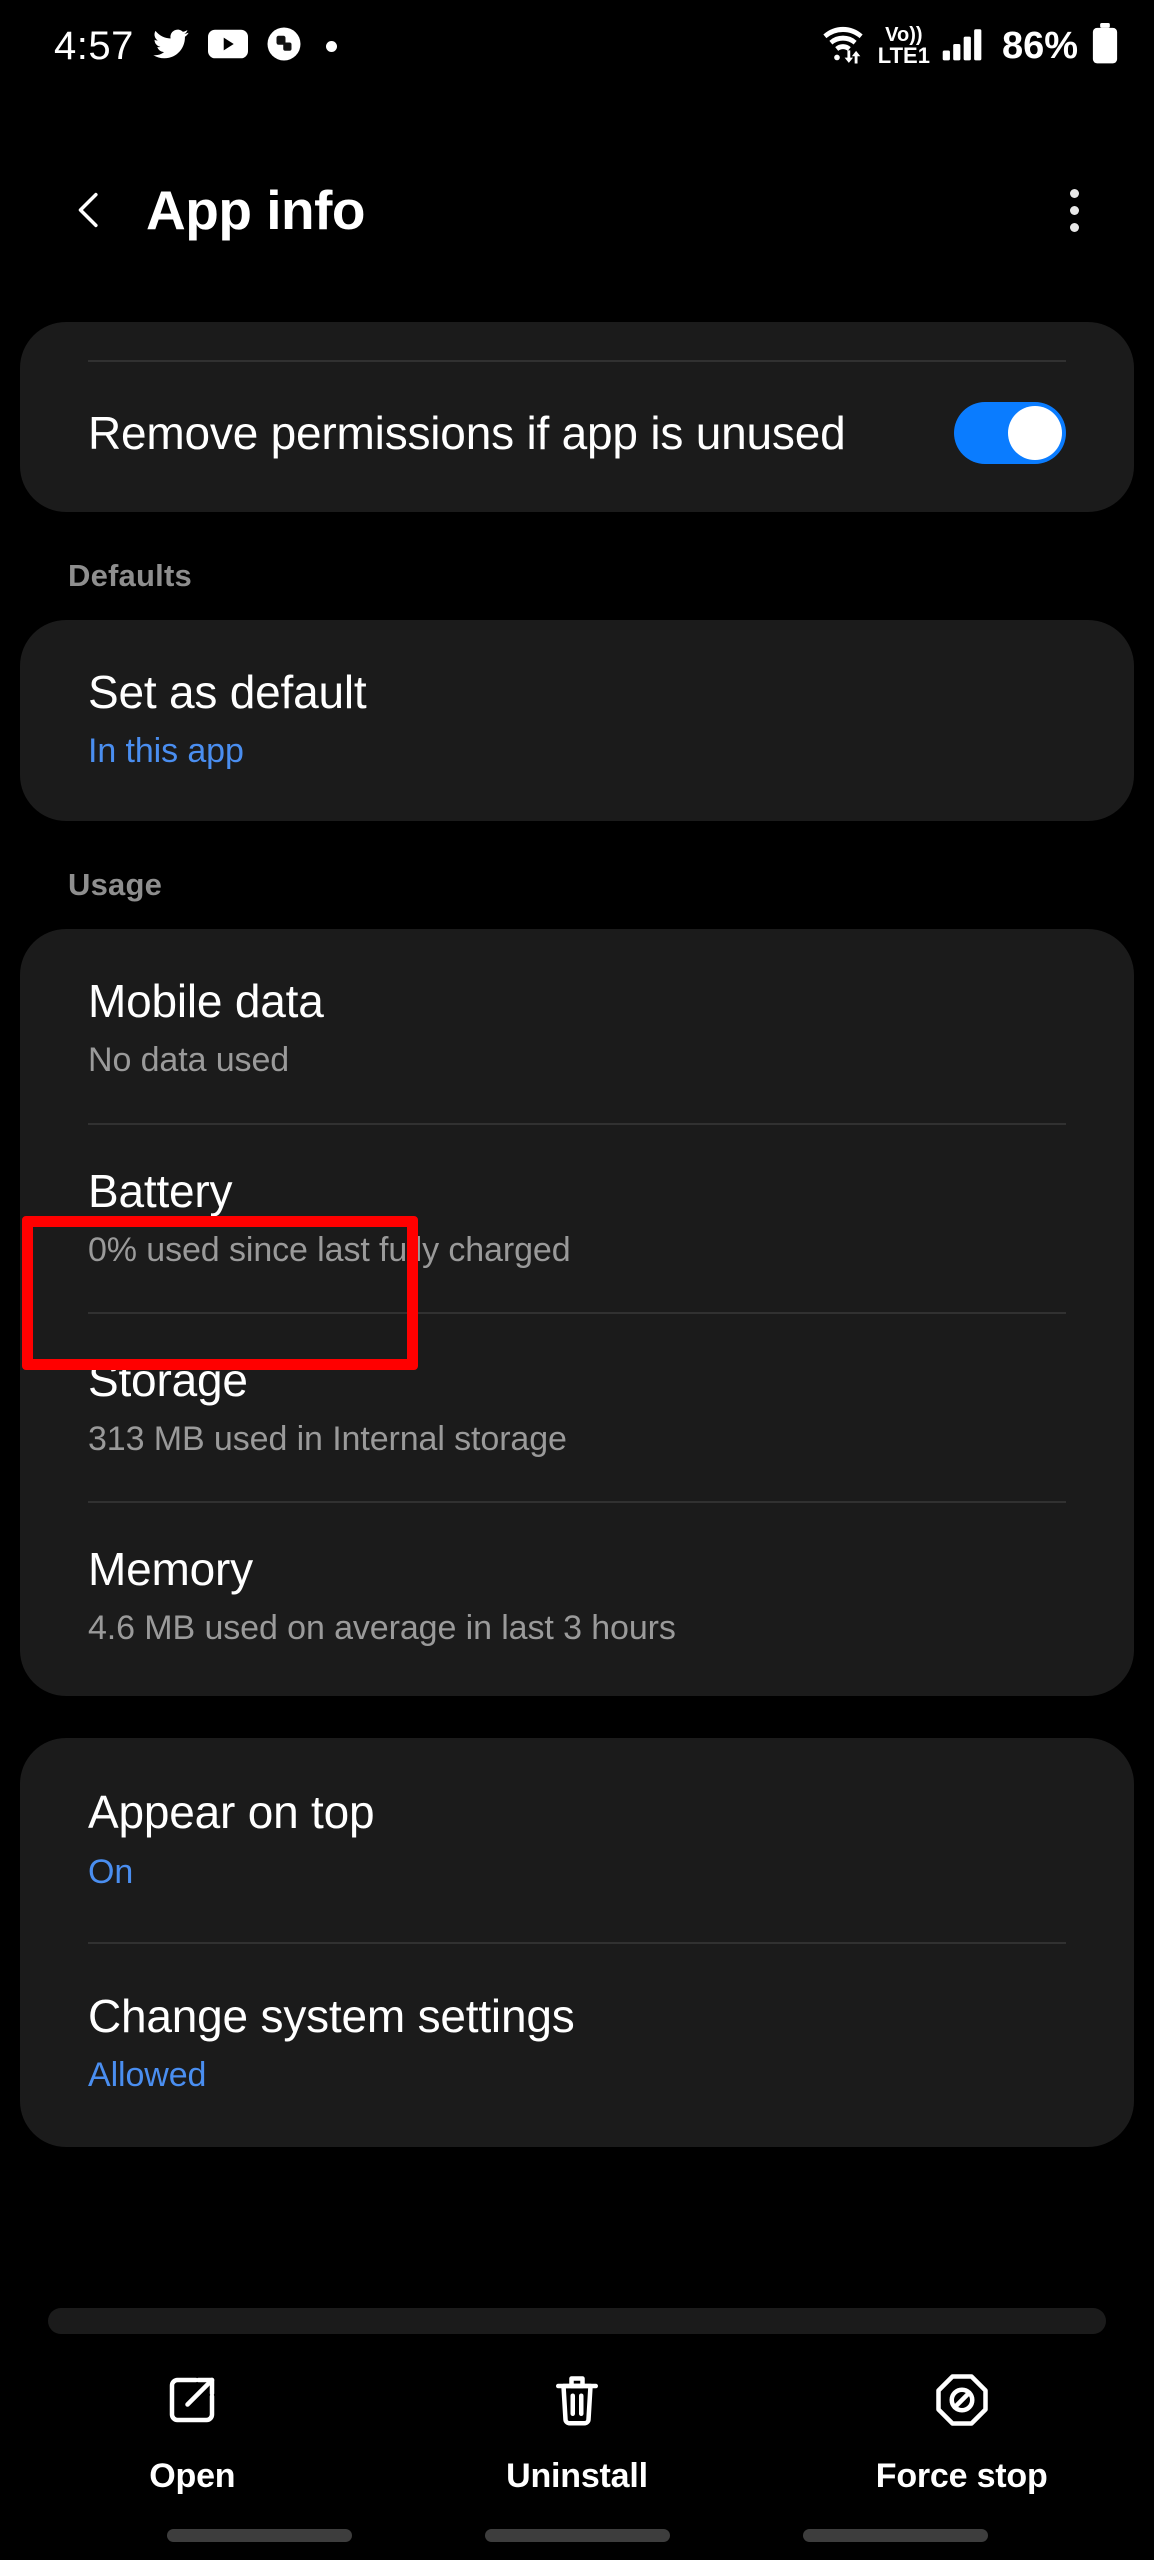 Image resolution: width=1154 pixels, height=2560 pixels. Describe the element at coordinates (195, 46) in the screenshot. I see `status-bar-left: 4:57` at that location.